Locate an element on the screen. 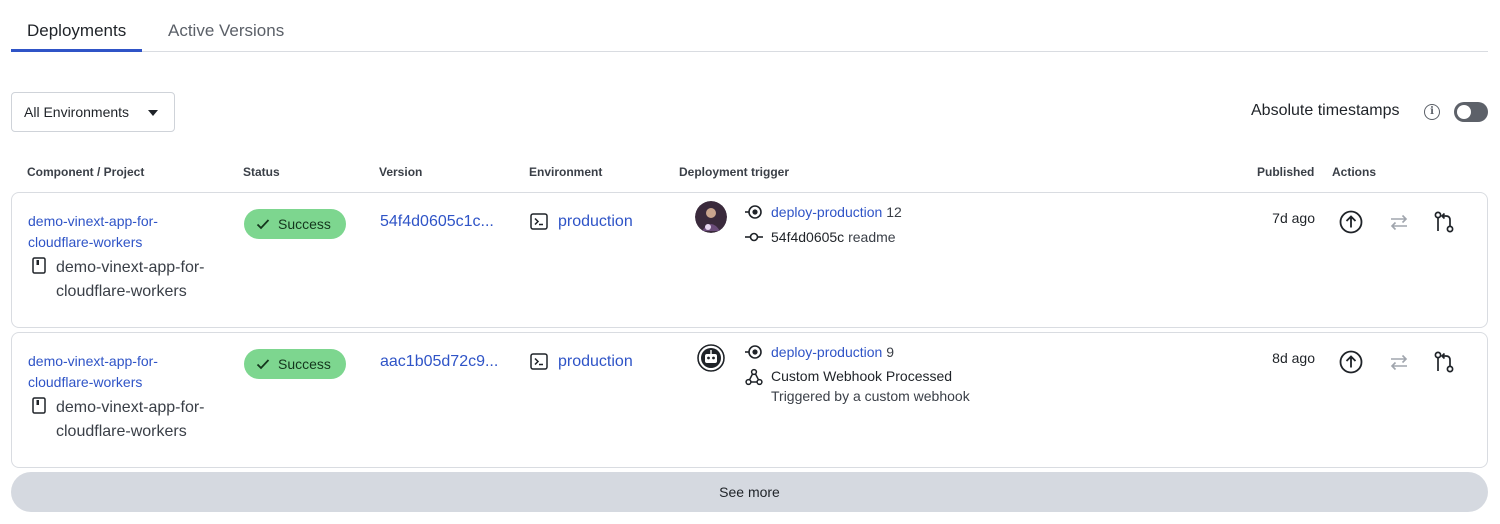 This screenshot has width=1500, height=524. trigger-link: deploy-production 12 is located at coordinates (836, 212).